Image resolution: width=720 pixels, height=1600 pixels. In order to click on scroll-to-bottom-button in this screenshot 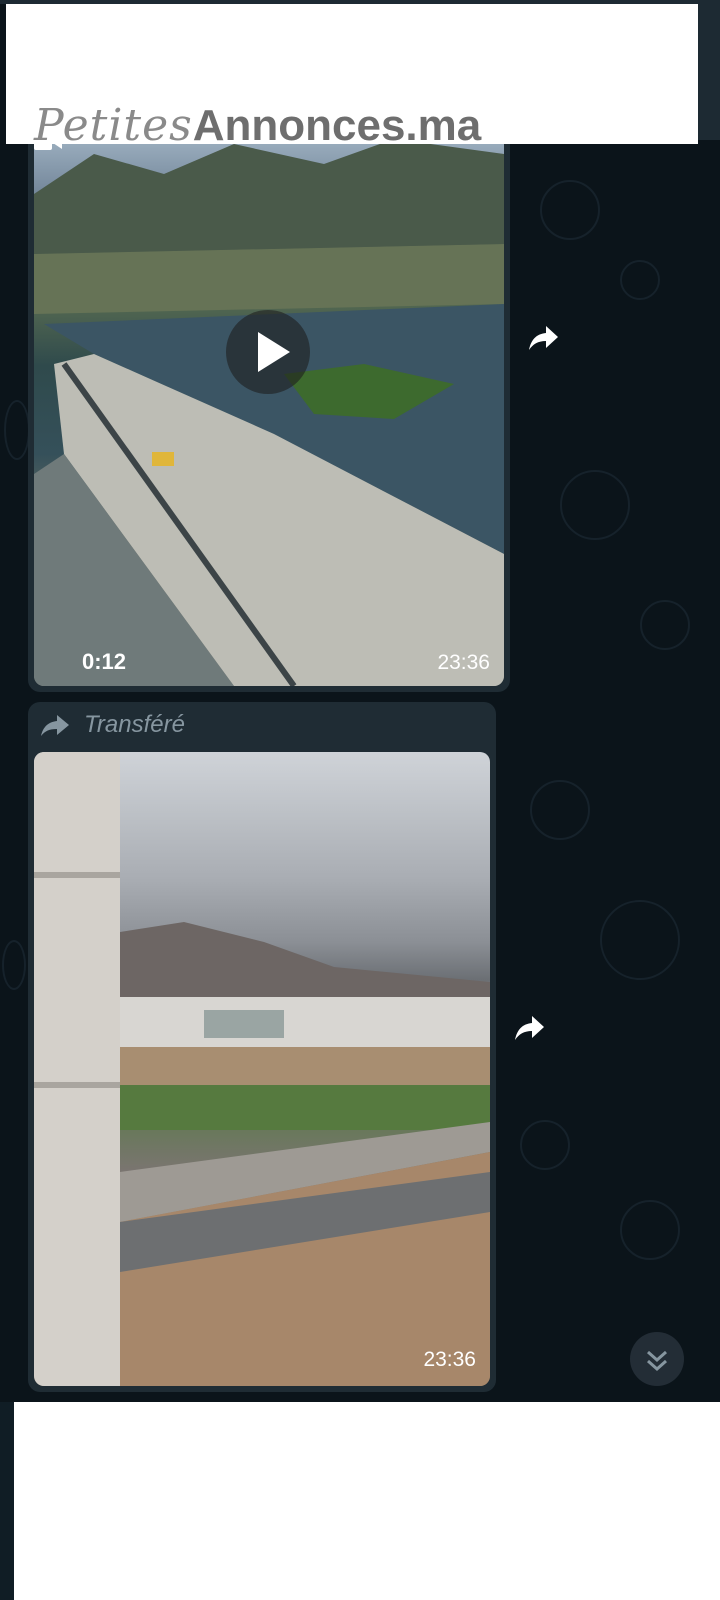, I will do `click(657, 1359)`.